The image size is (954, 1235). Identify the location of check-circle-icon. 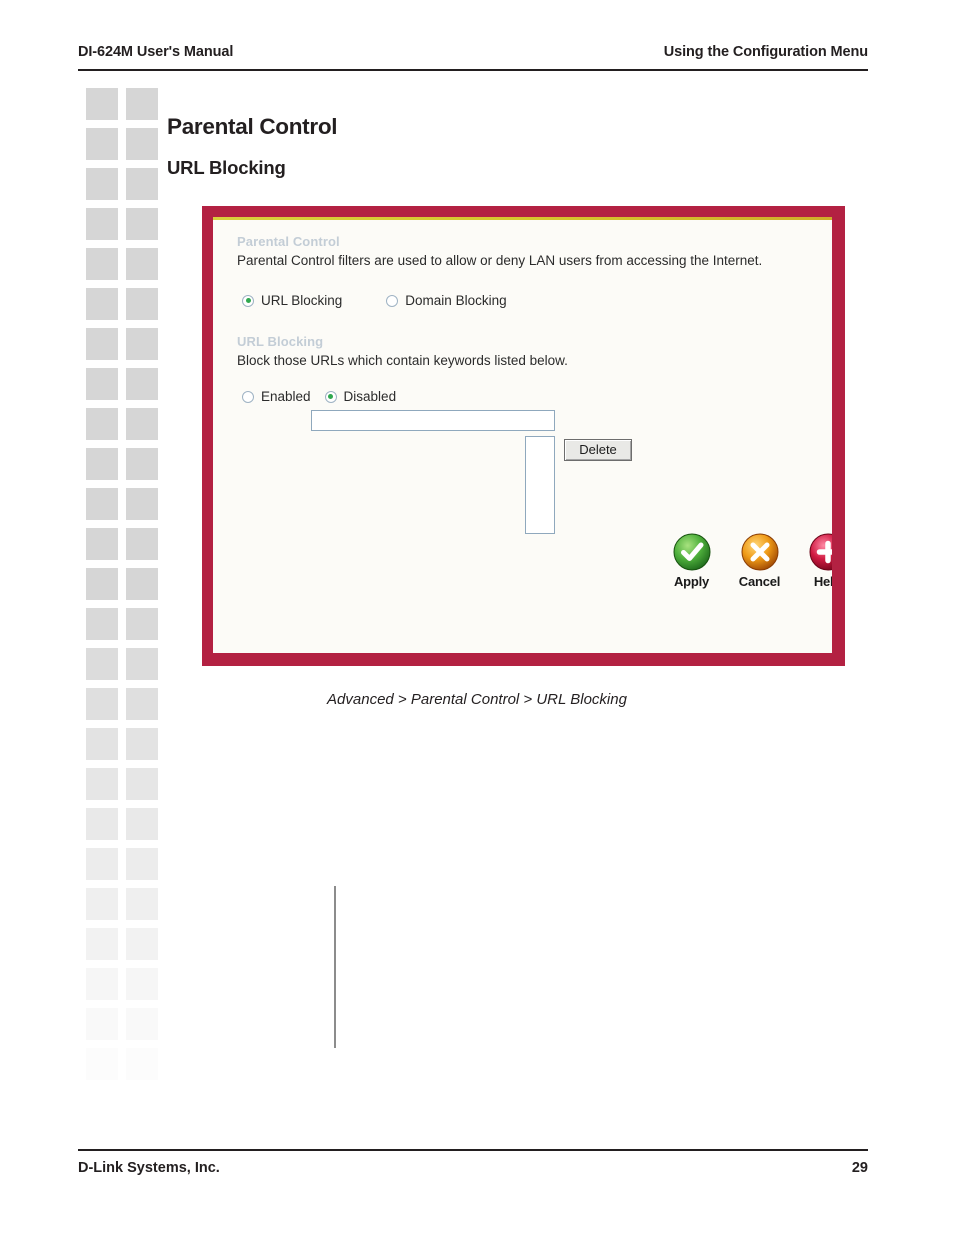
(692, 552).